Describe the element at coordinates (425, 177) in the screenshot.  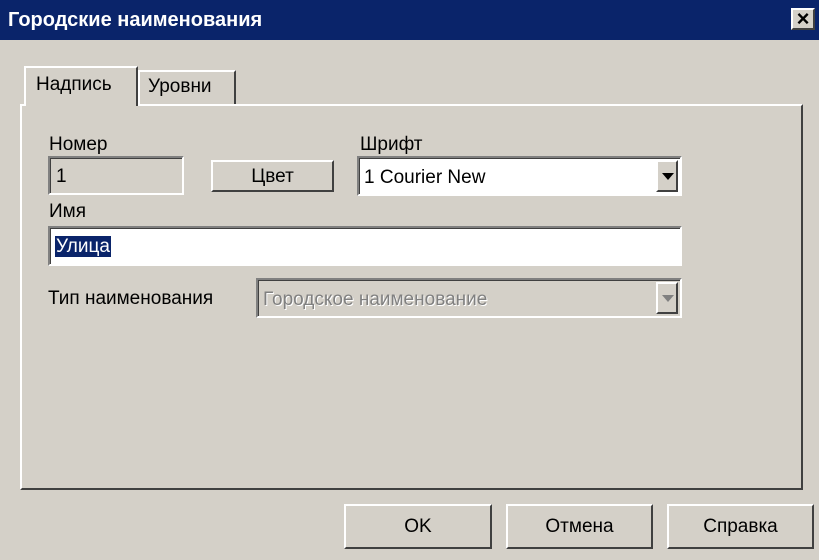
I see `font-select-value: 1 Courier New` at that location.